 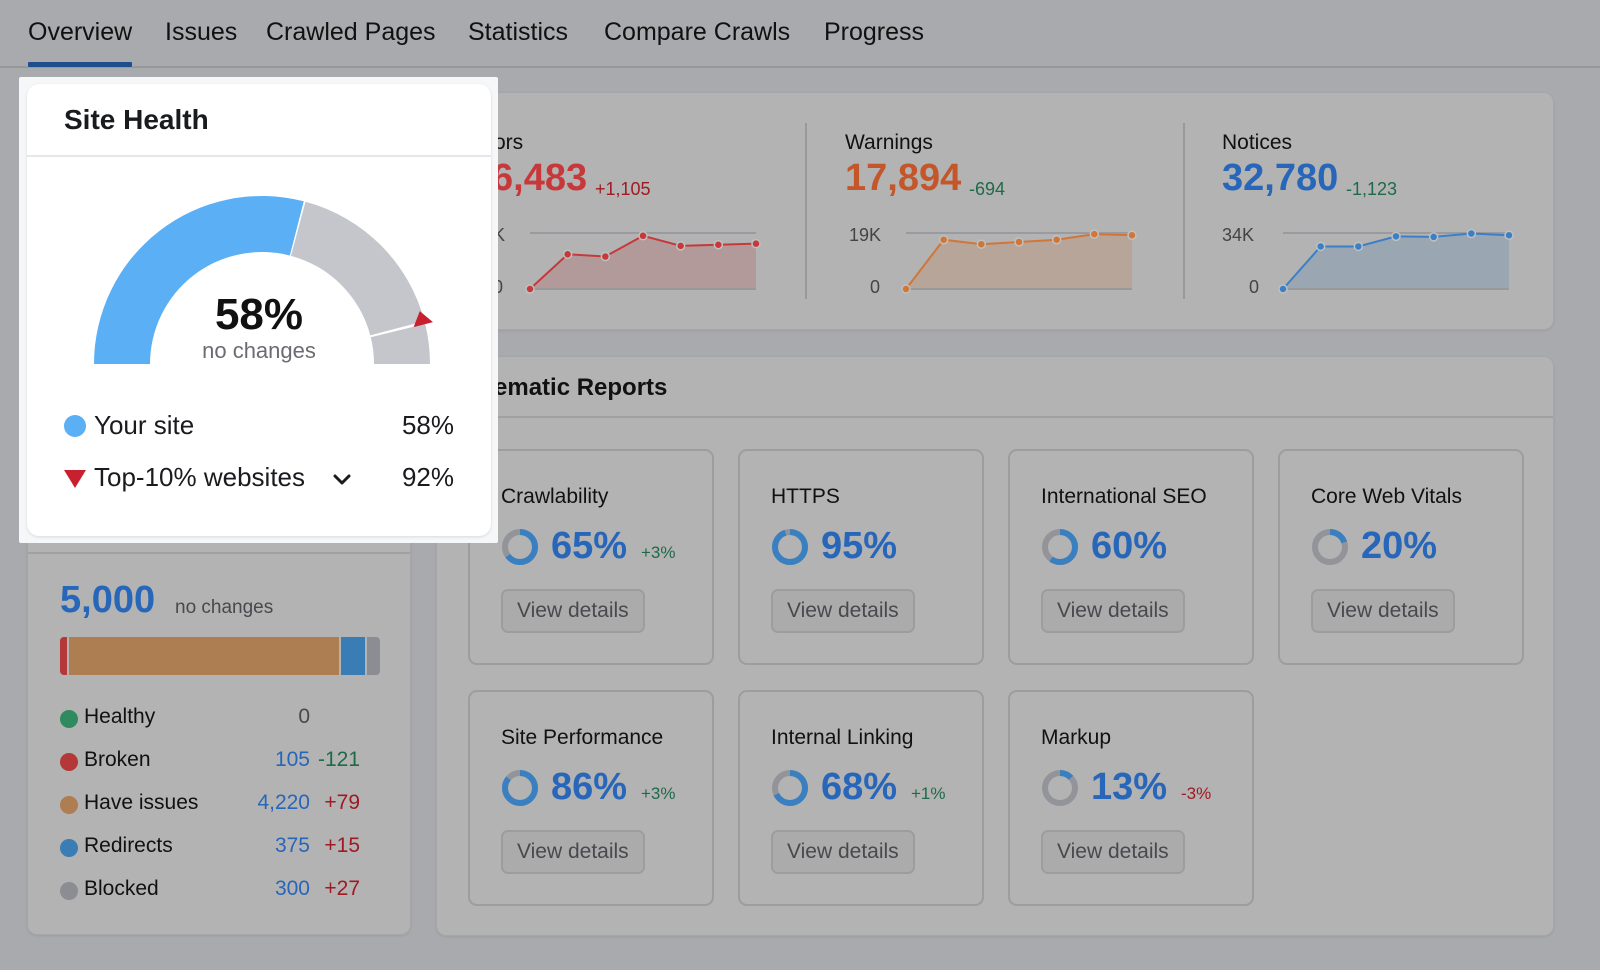 What do you see at coordinates (259, 426) in the screenshot?
I see `legend-your-site: Your site 58%` at bounding box center [259, 426].